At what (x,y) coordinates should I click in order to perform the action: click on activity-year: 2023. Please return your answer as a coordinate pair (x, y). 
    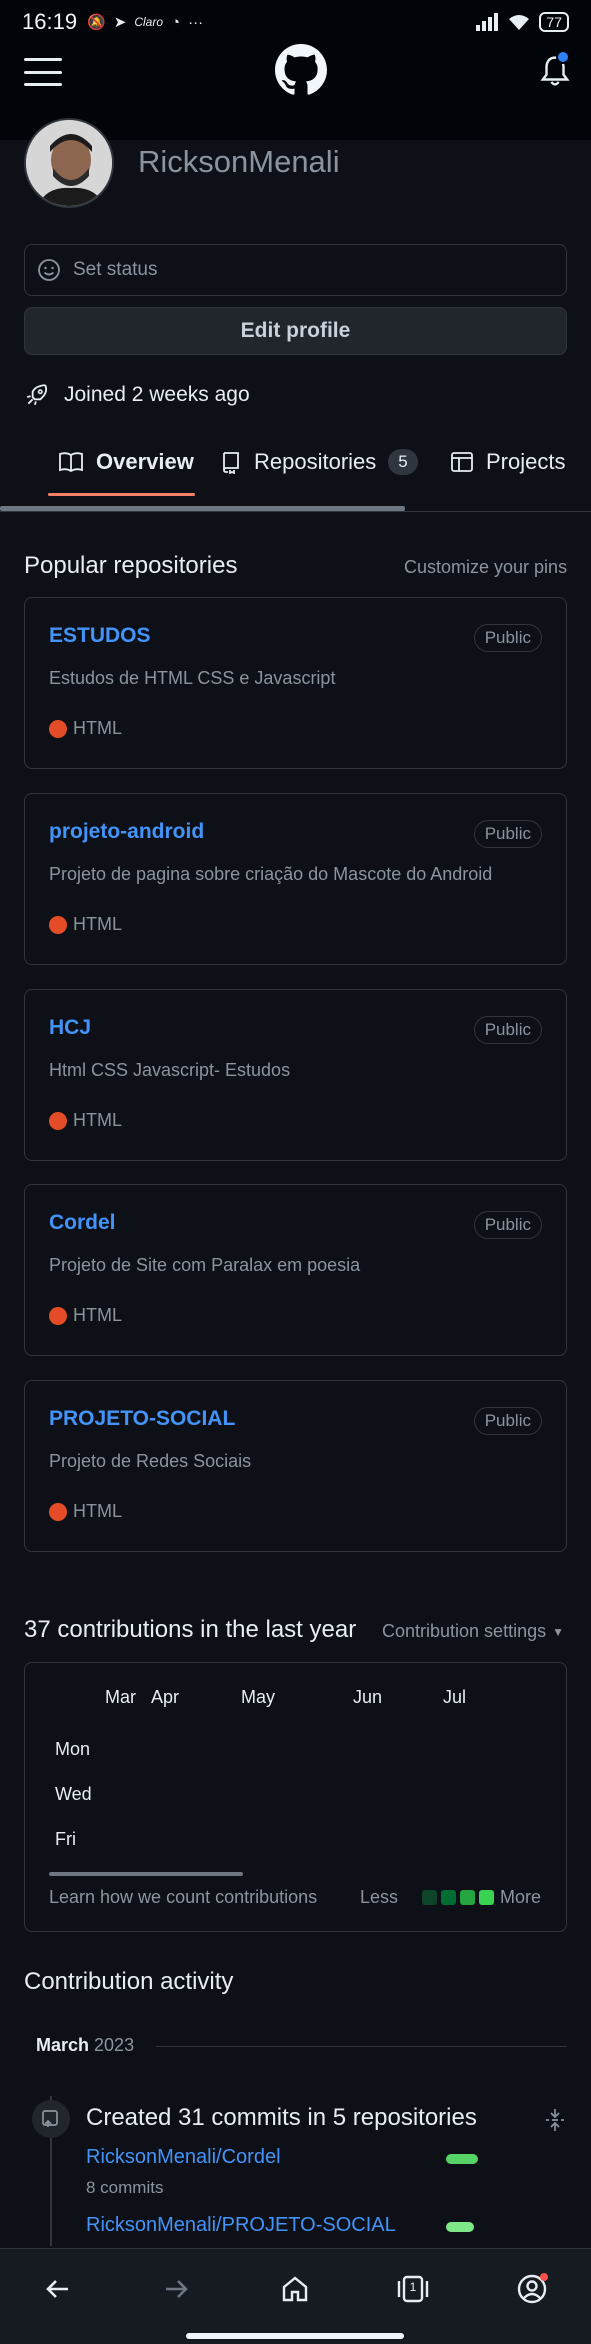
    Looking at the image, I should click on (114, 2045).